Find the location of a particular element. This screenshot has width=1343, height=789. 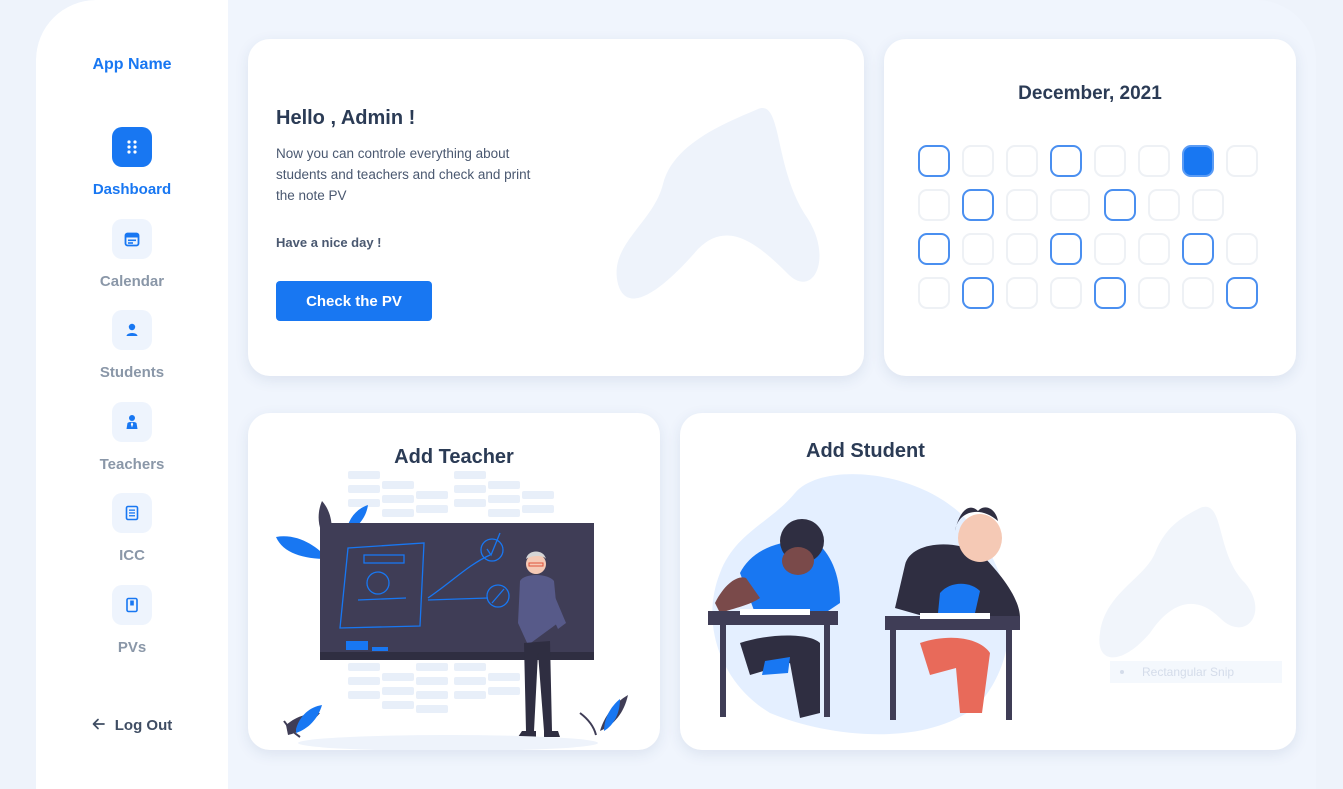

rectangular-snip-label: Rectangular Snip is located at coordinates (1188, 672).